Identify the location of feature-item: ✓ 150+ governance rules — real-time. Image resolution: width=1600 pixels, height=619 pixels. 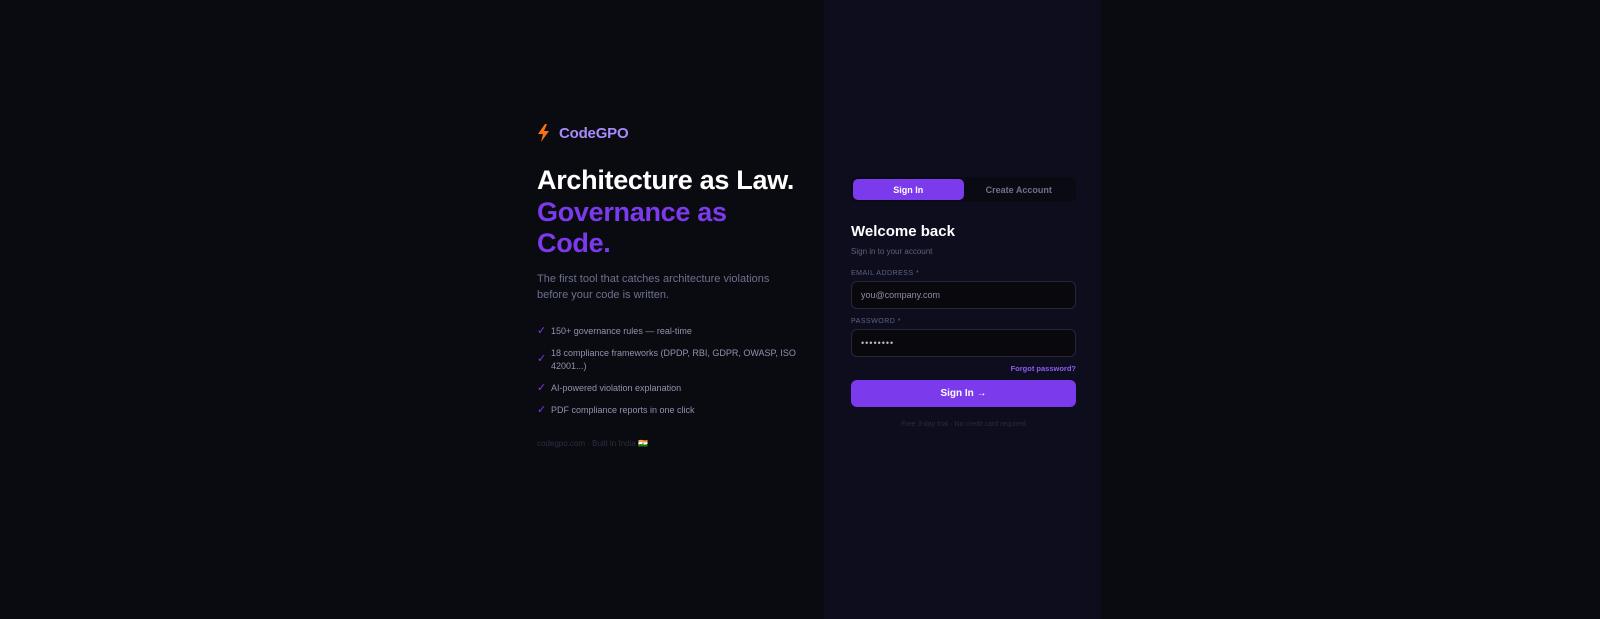
(667, 331).